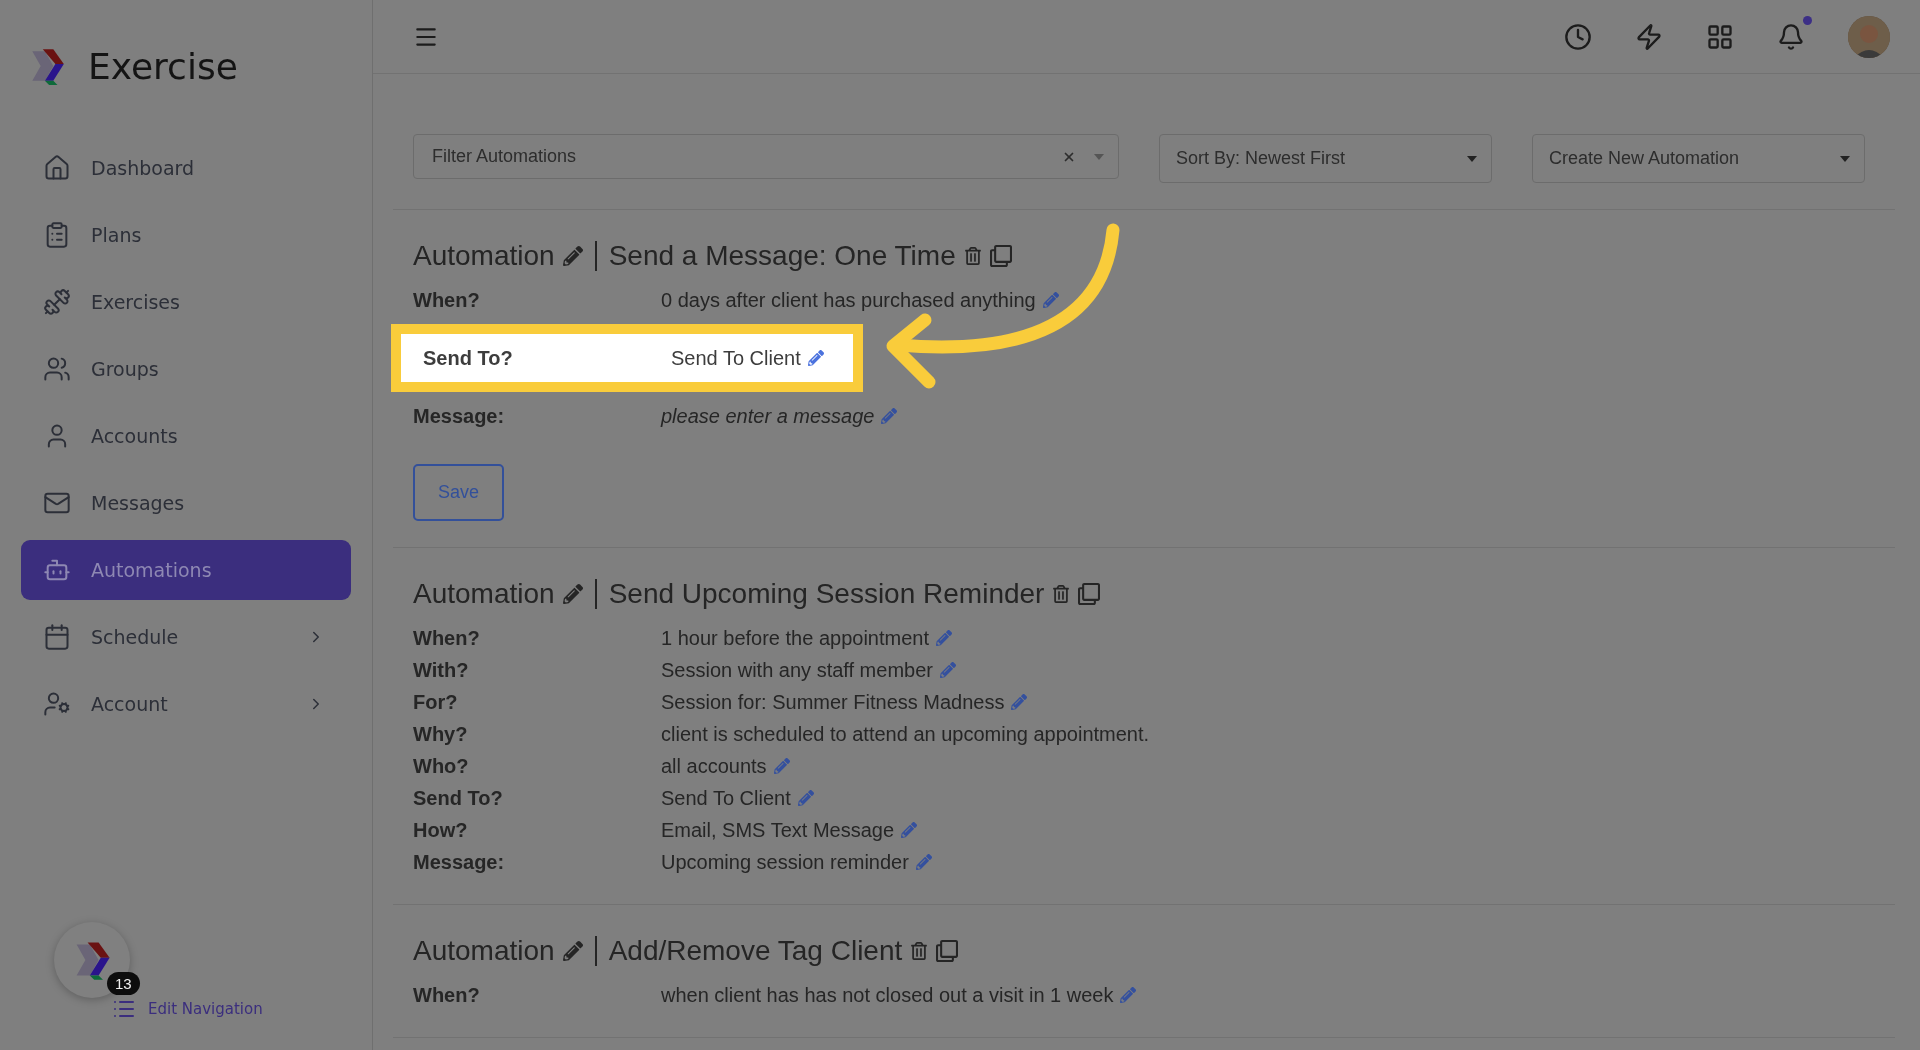 This screenshot has width=1920, height=1050. Describe the element at coordinates (785, 862) in the screenshot. I see `field-value: Upcoming session reminder` at that location.